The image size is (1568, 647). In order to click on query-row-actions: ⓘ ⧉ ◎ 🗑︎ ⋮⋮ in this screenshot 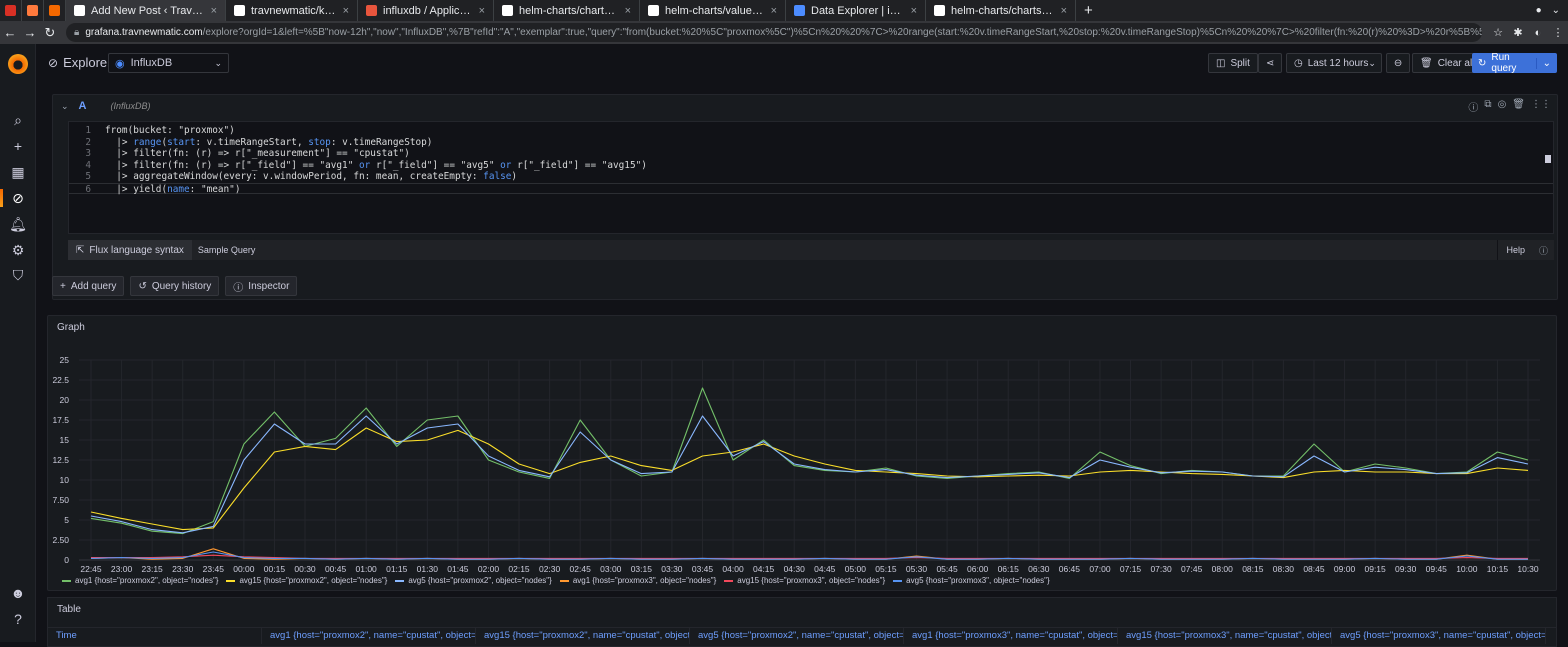, I will do `click(1509, 106)`.